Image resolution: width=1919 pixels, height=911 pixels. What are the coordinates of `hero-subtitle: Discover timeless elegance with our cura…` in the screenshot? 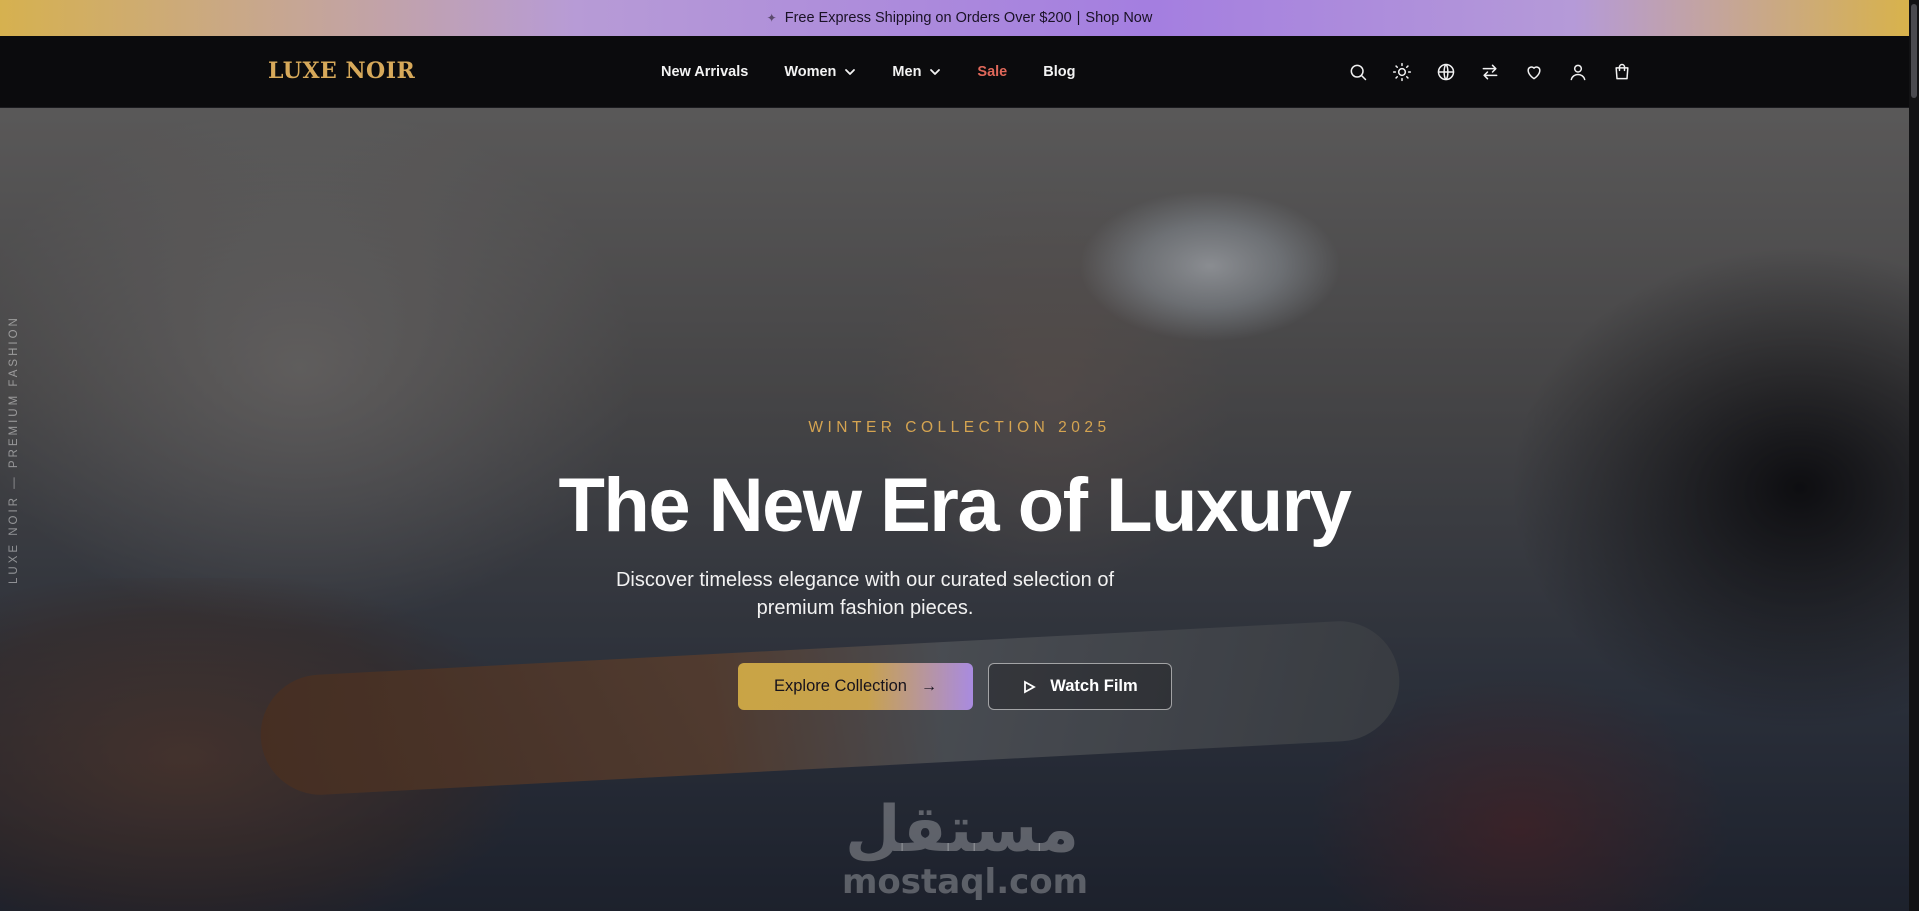 It's located at (865, 594).